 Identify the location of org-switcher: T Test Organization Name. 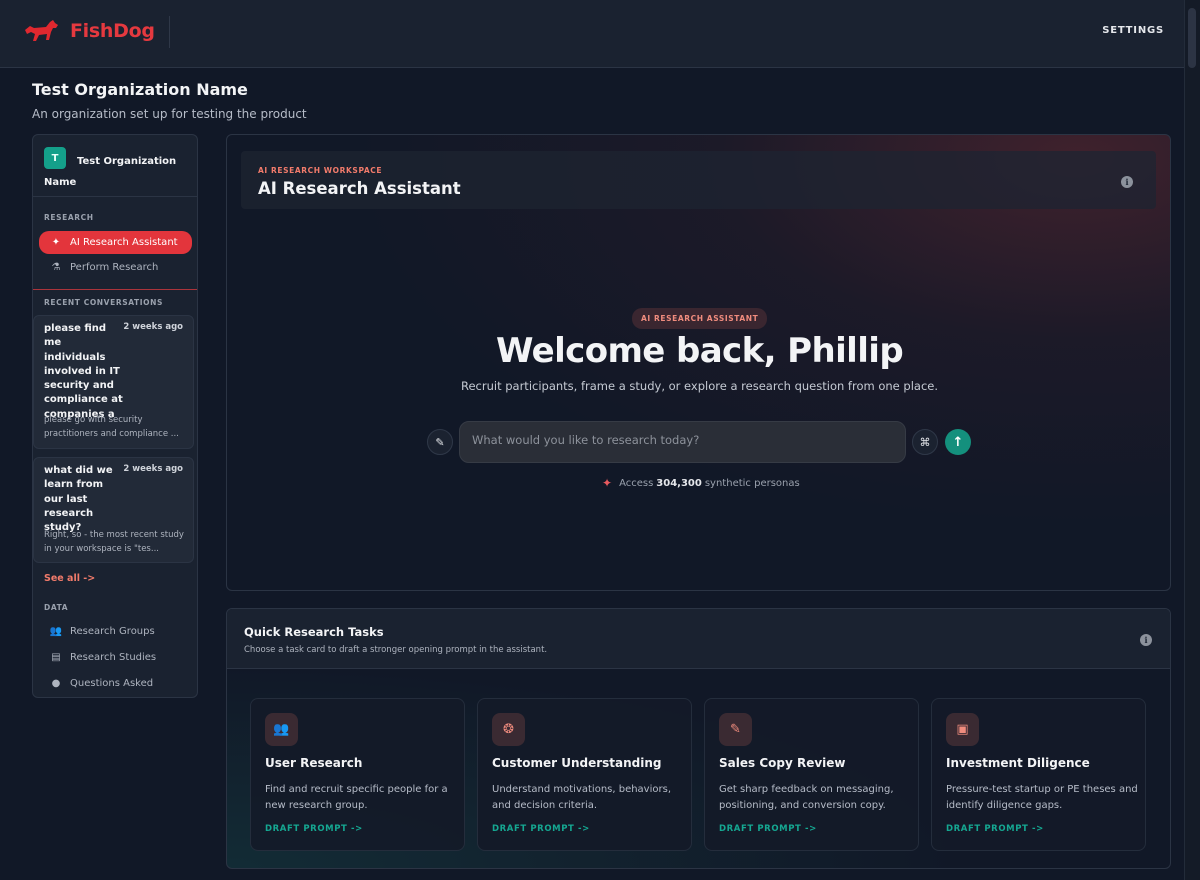
(115, 166).